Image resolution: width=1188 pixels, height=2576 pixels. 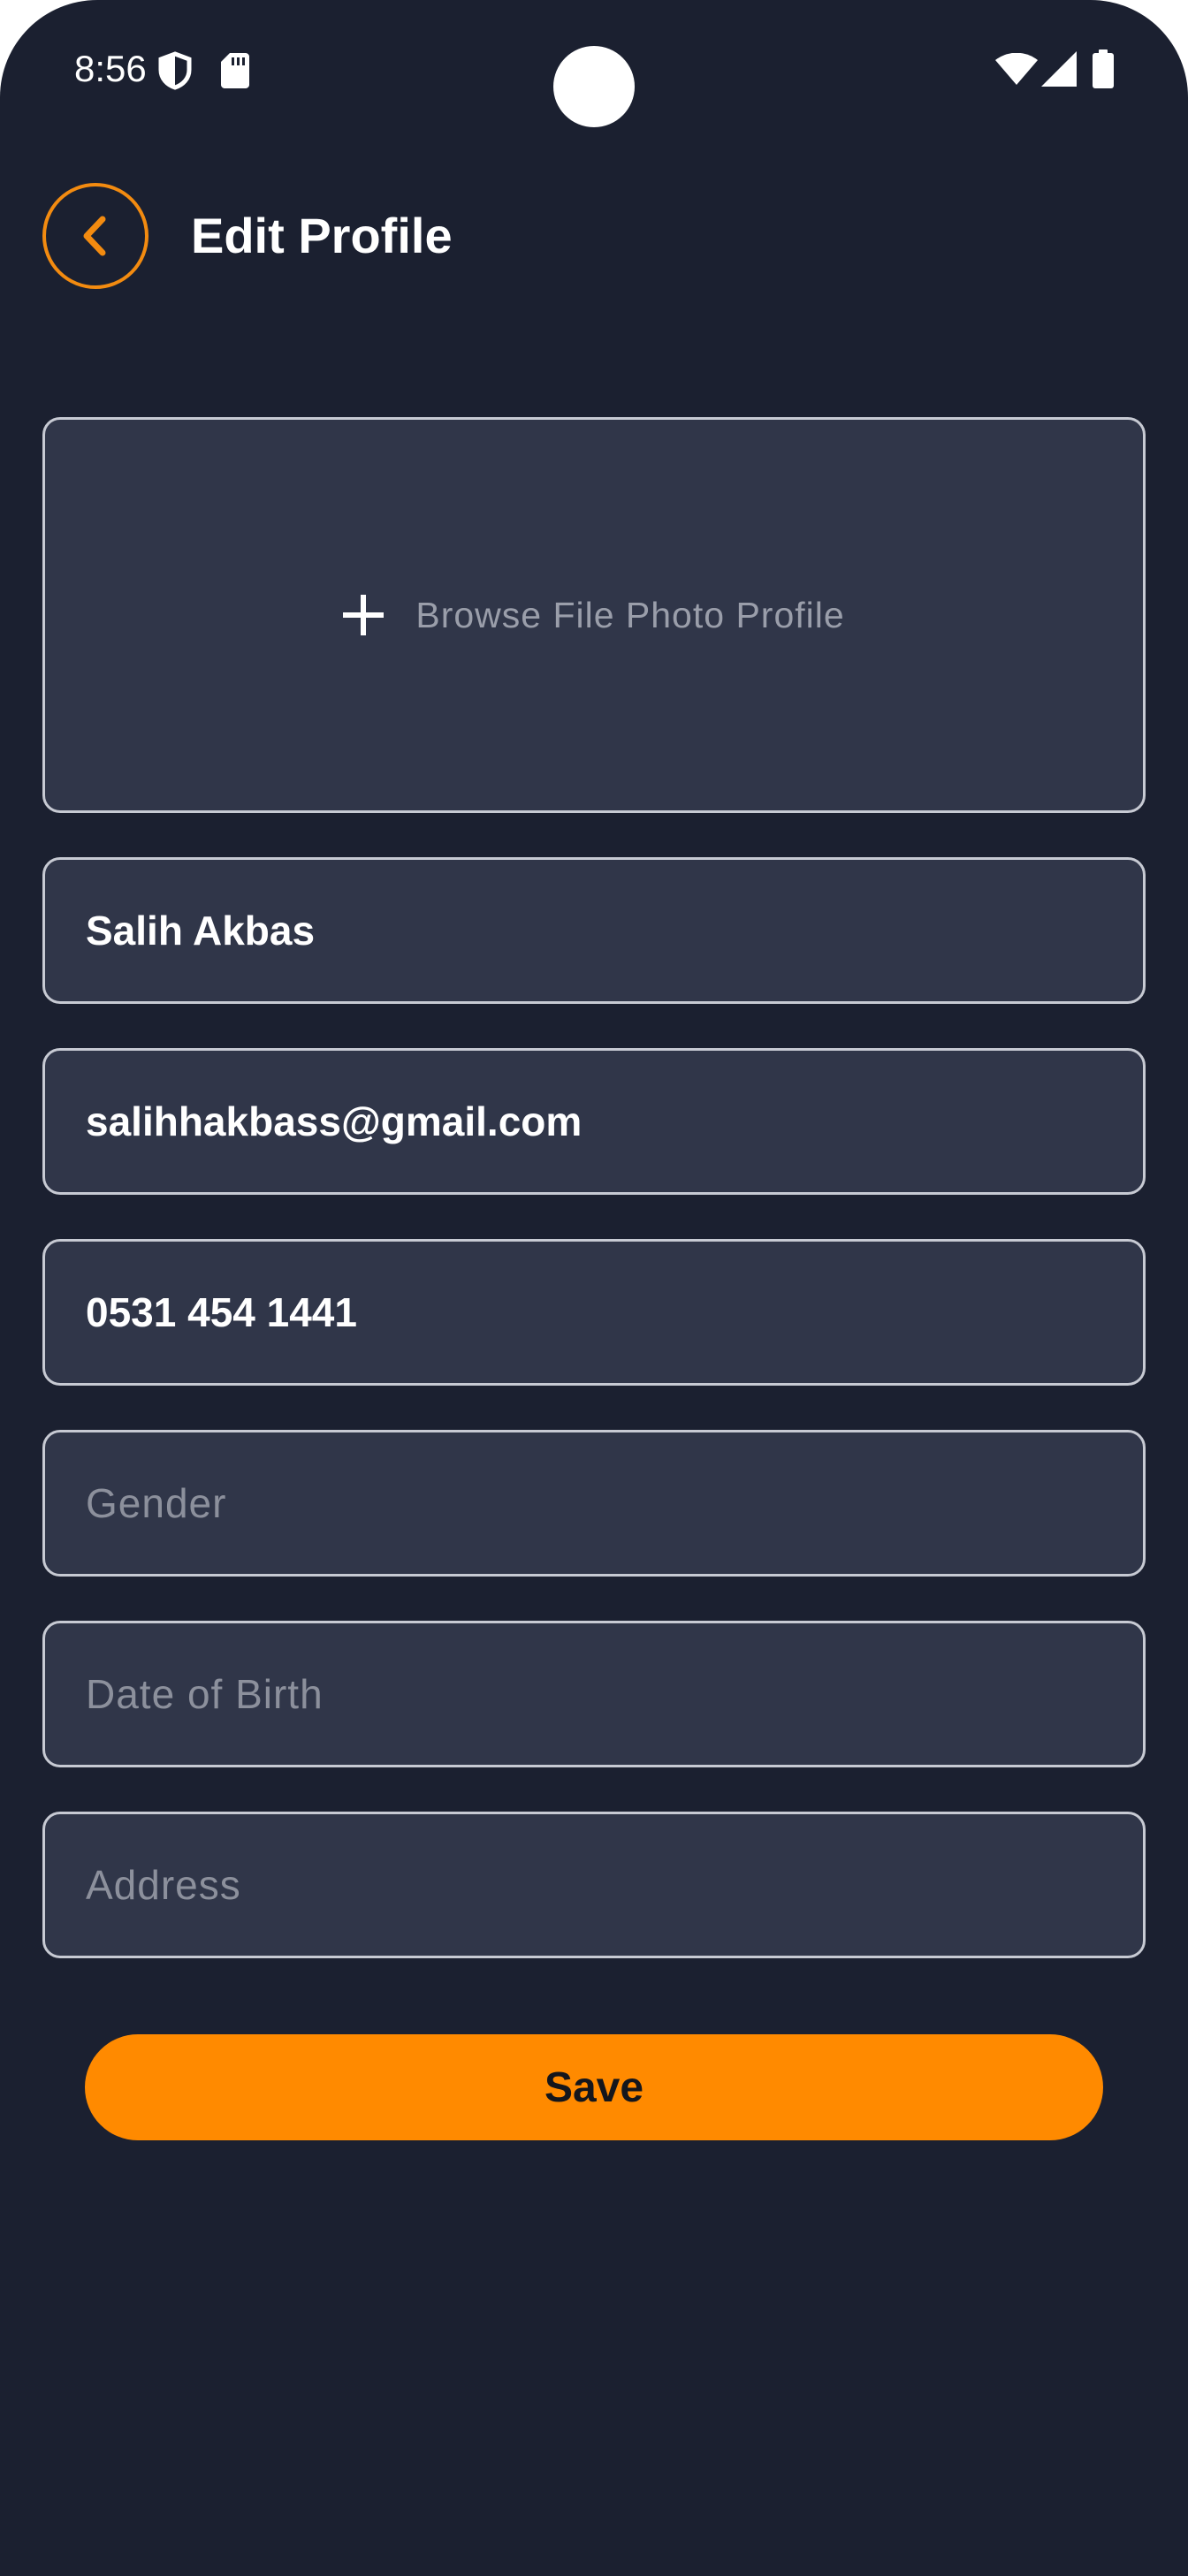 I want to click on photo-upload-content: Browse File Photo Profile, so click(x=593, y=615).